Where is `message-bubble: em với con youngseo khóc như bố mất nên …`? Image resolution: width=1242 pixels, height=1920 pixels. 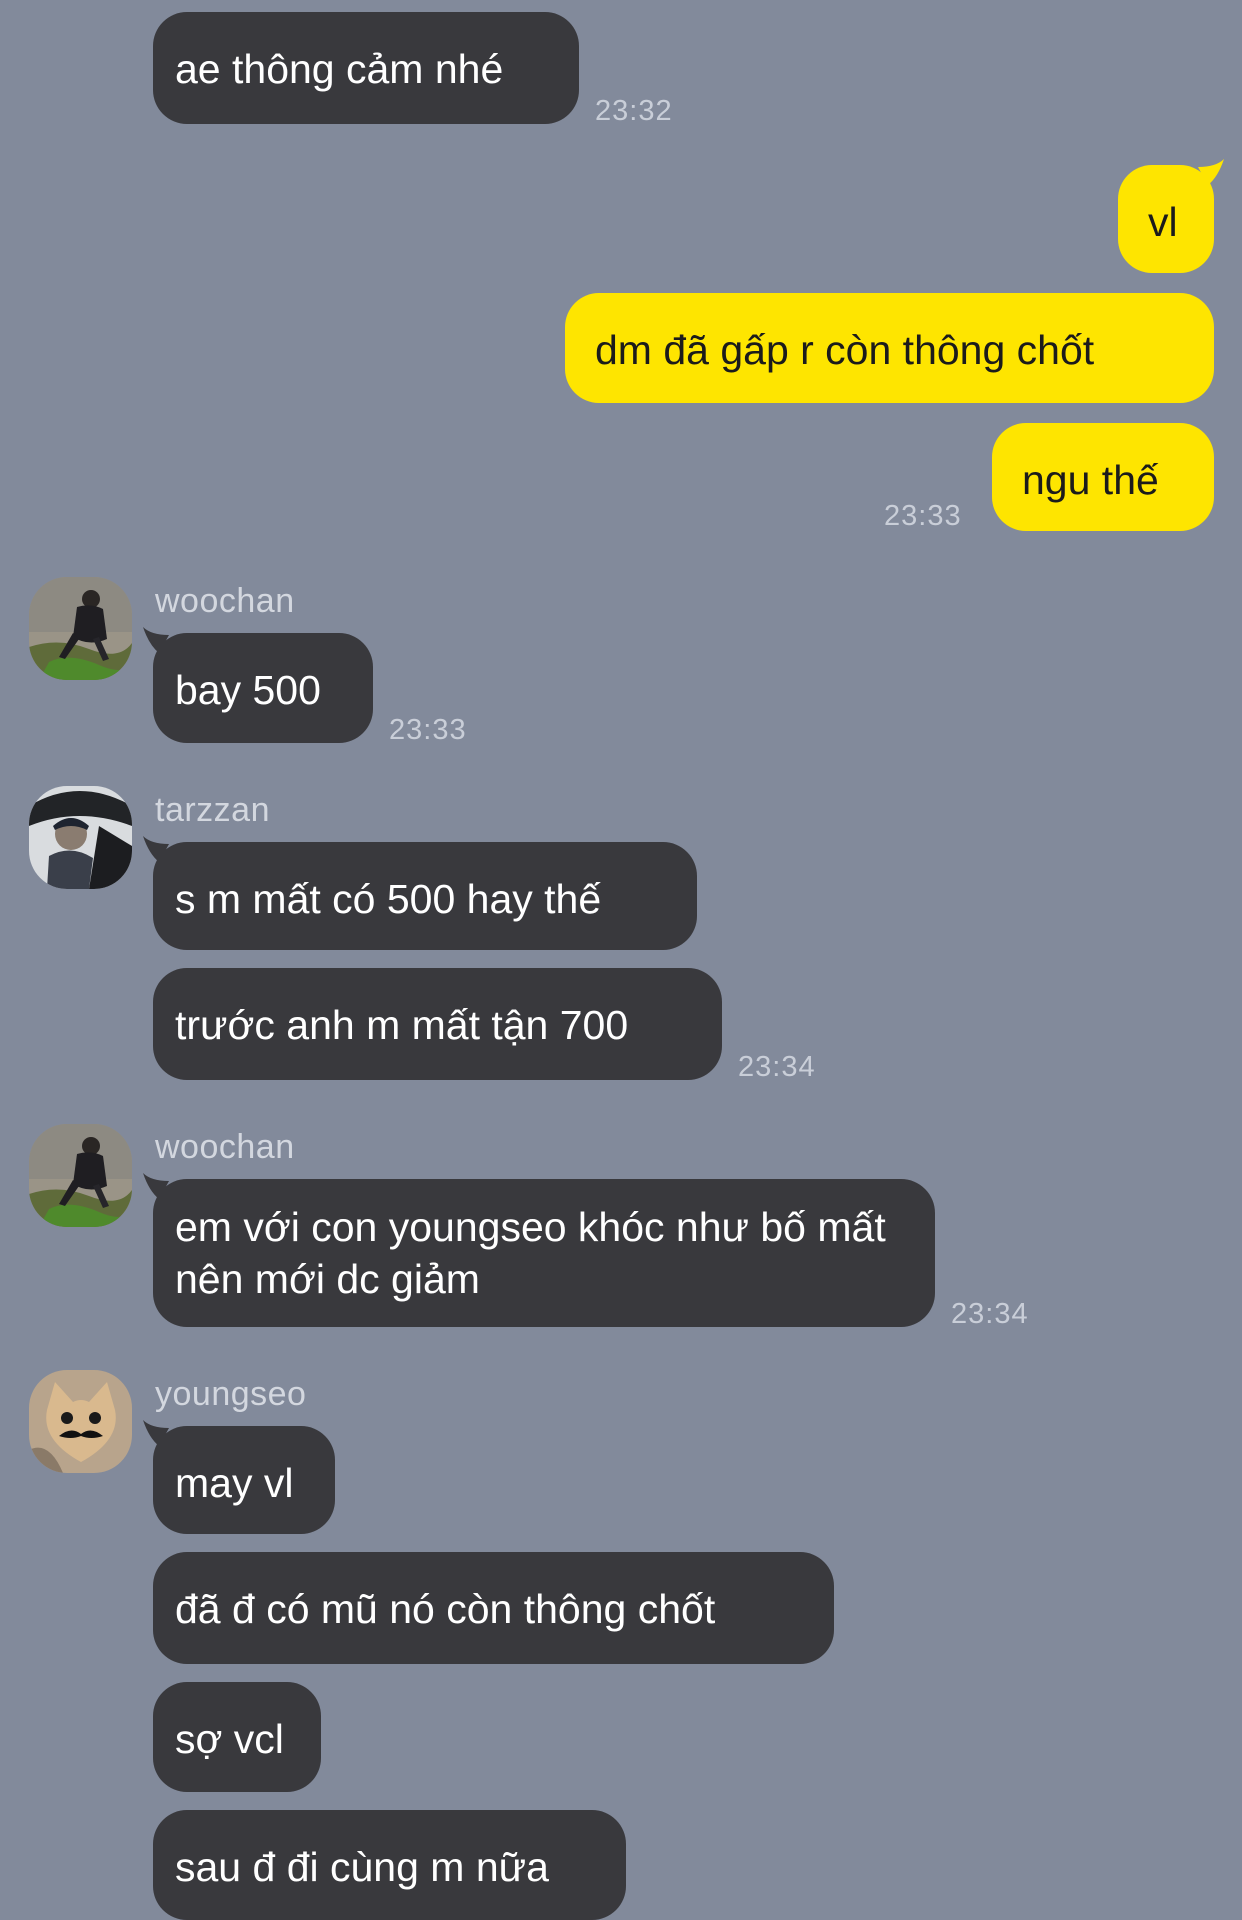
message-bubble: em với con youngseo khóc như bố mất nên … is located at coordinates (539, 1250).